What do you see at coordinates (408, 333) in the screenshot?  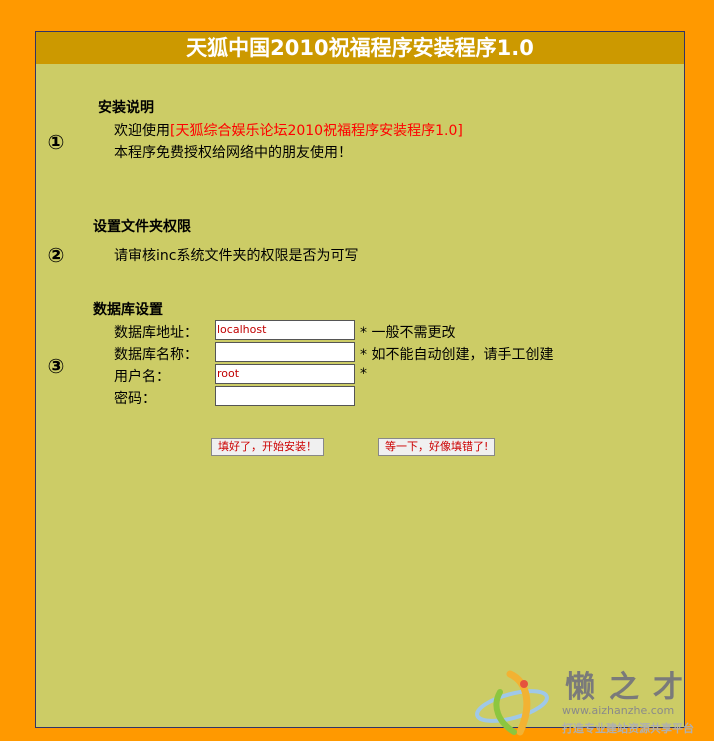 I see `db-host-hint: * 一般不需更改` at bounding box center [408, 333].